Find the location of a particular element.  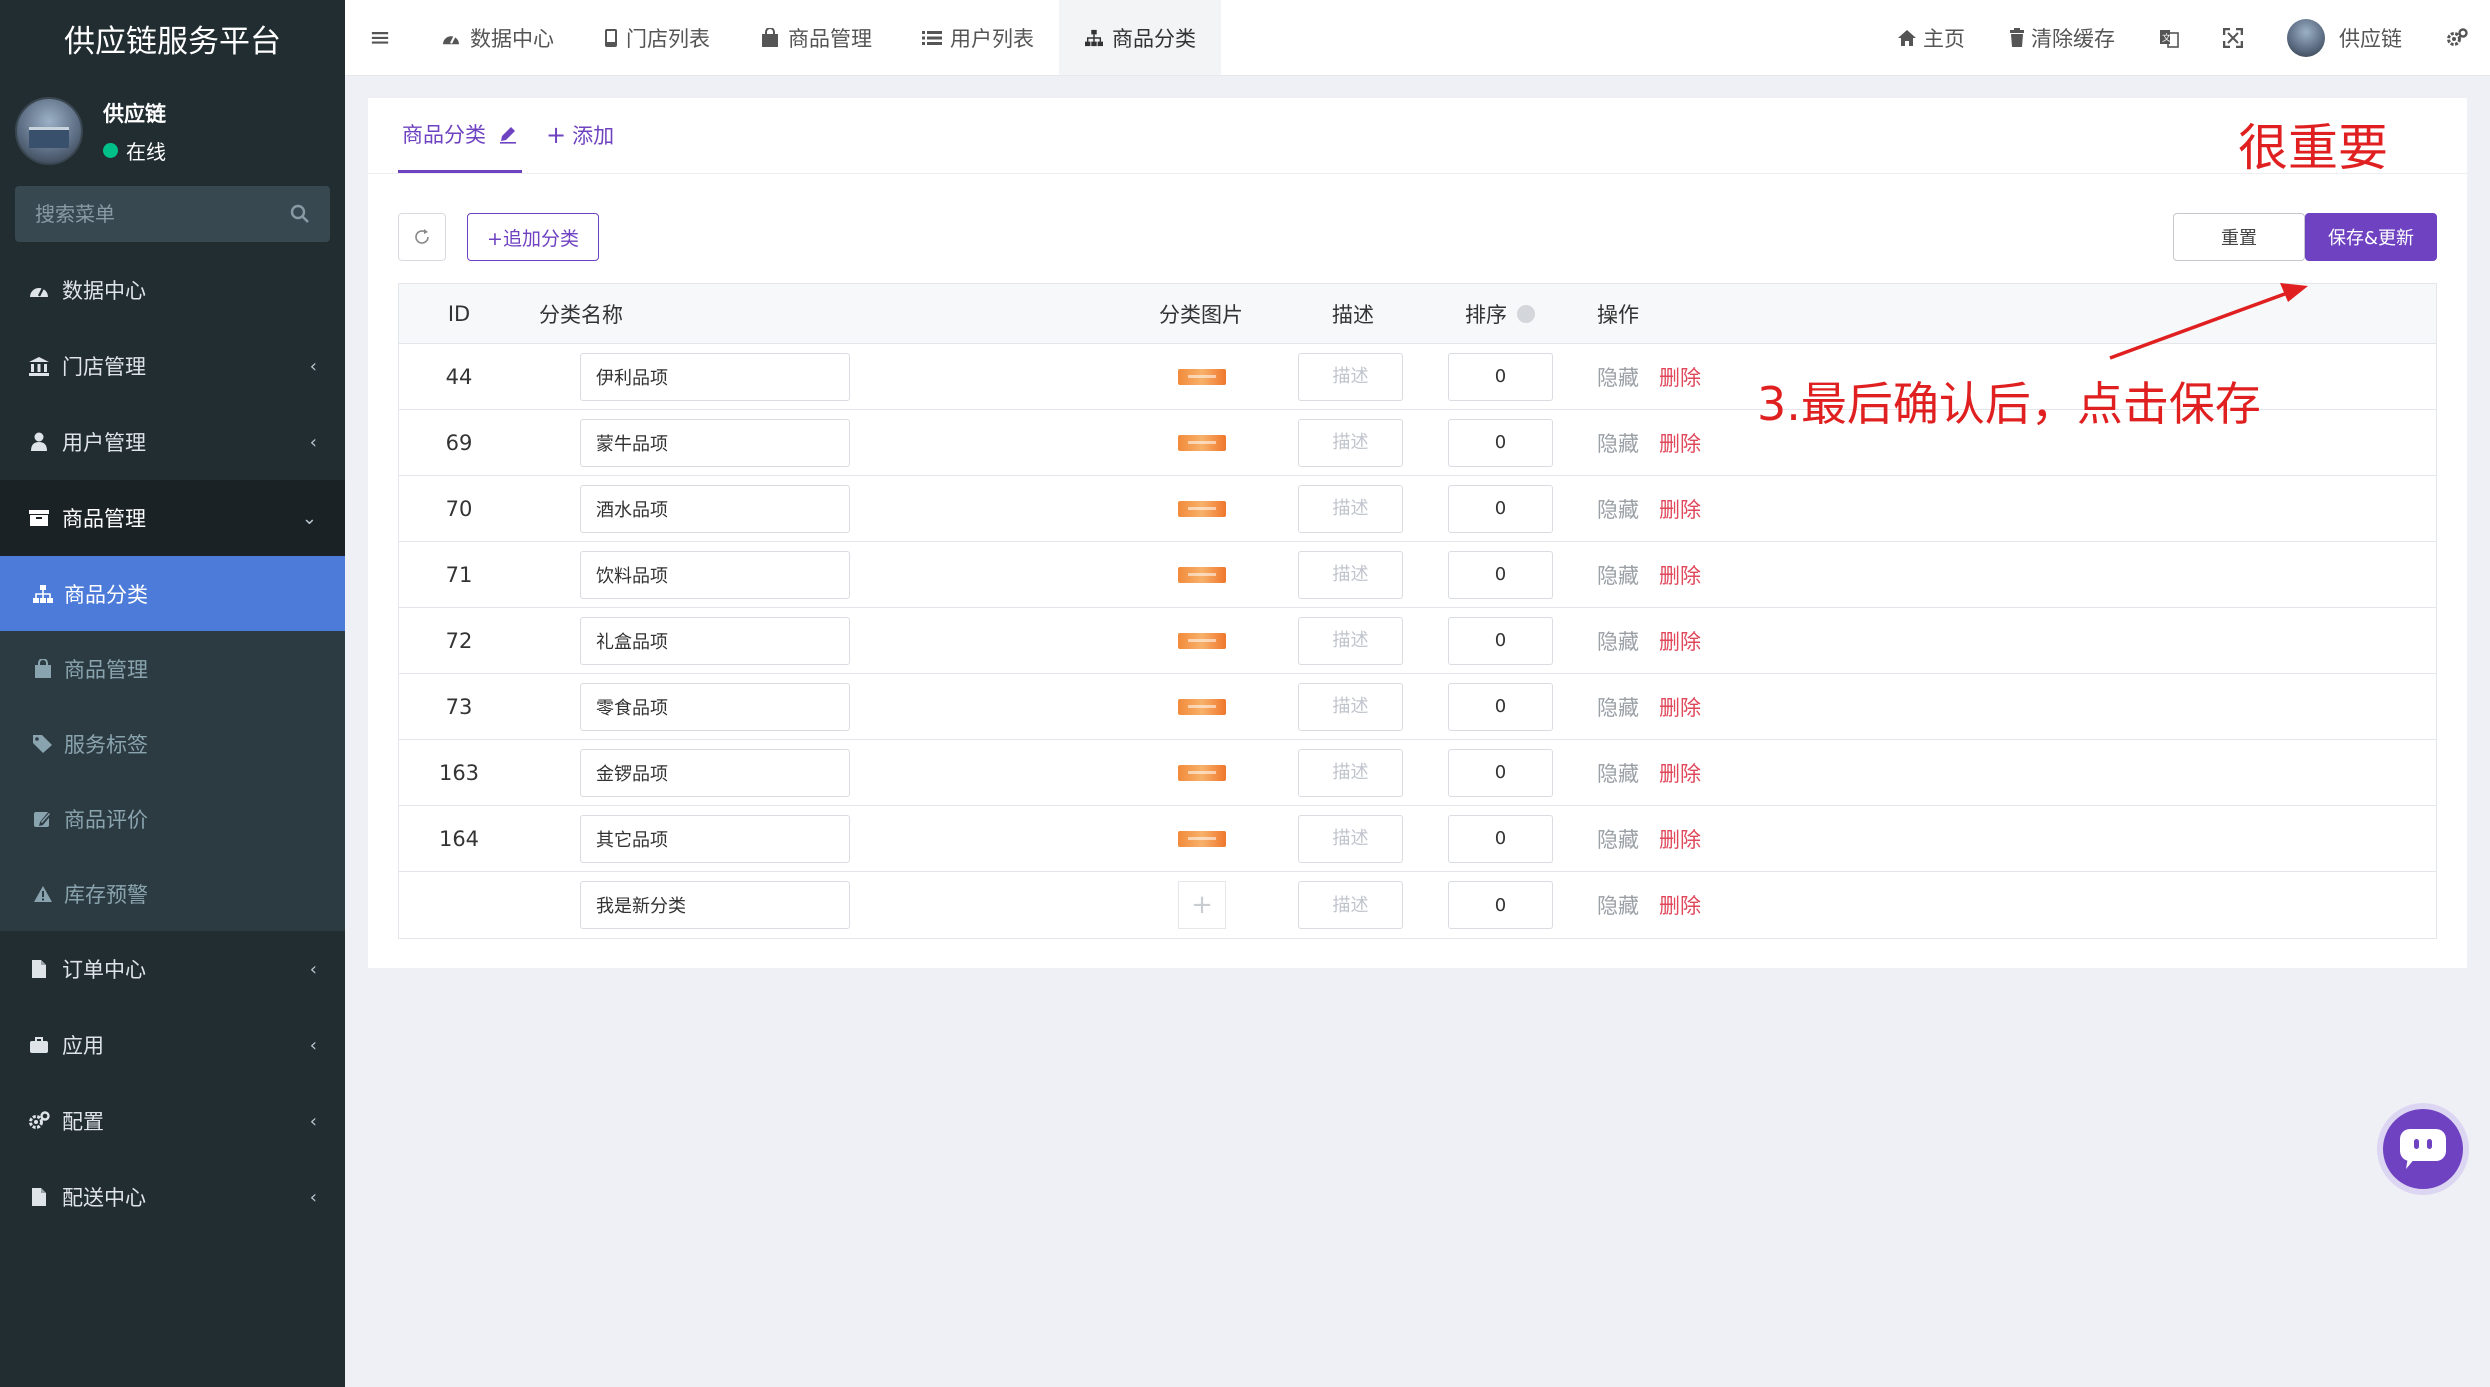

chat-icon is located at coordinates (2423, 1149).